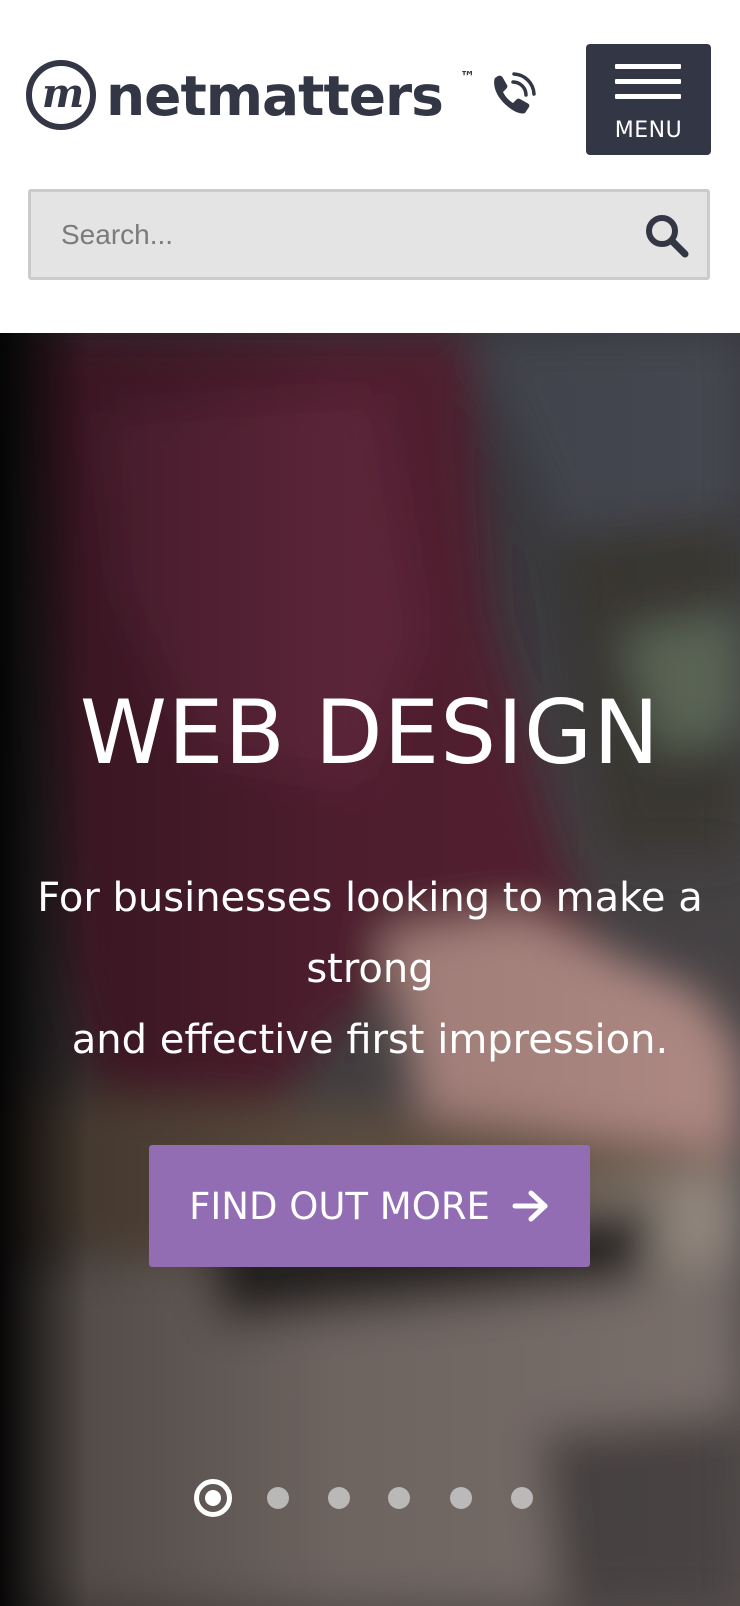  I want to click on phone-icon, so click(512, 96).